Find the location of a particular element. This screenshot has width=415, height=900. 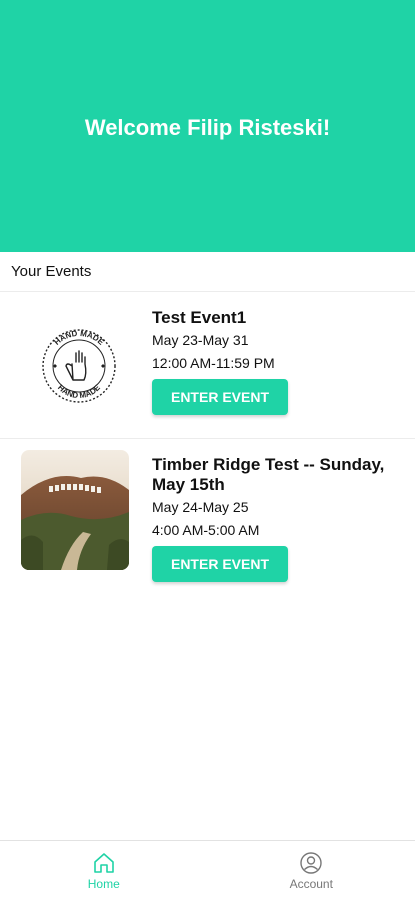

event-time: 12:00 AM-11:59 PM is located at coordinates (213, 363).